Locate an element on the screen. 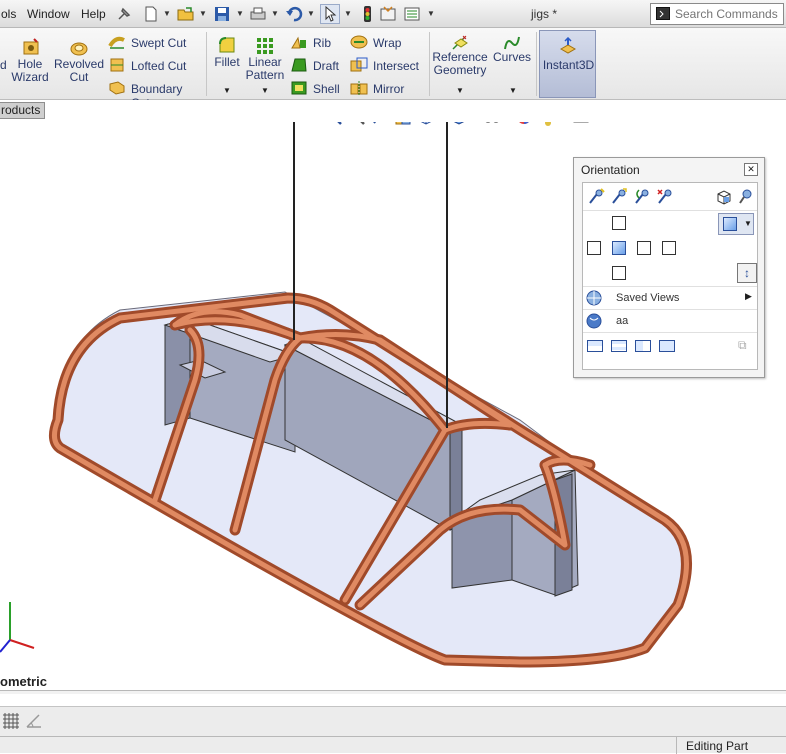 This screenshot has height=754, width=786. new-dropdown-icon: ▼ is located at coordinates (167, 13).